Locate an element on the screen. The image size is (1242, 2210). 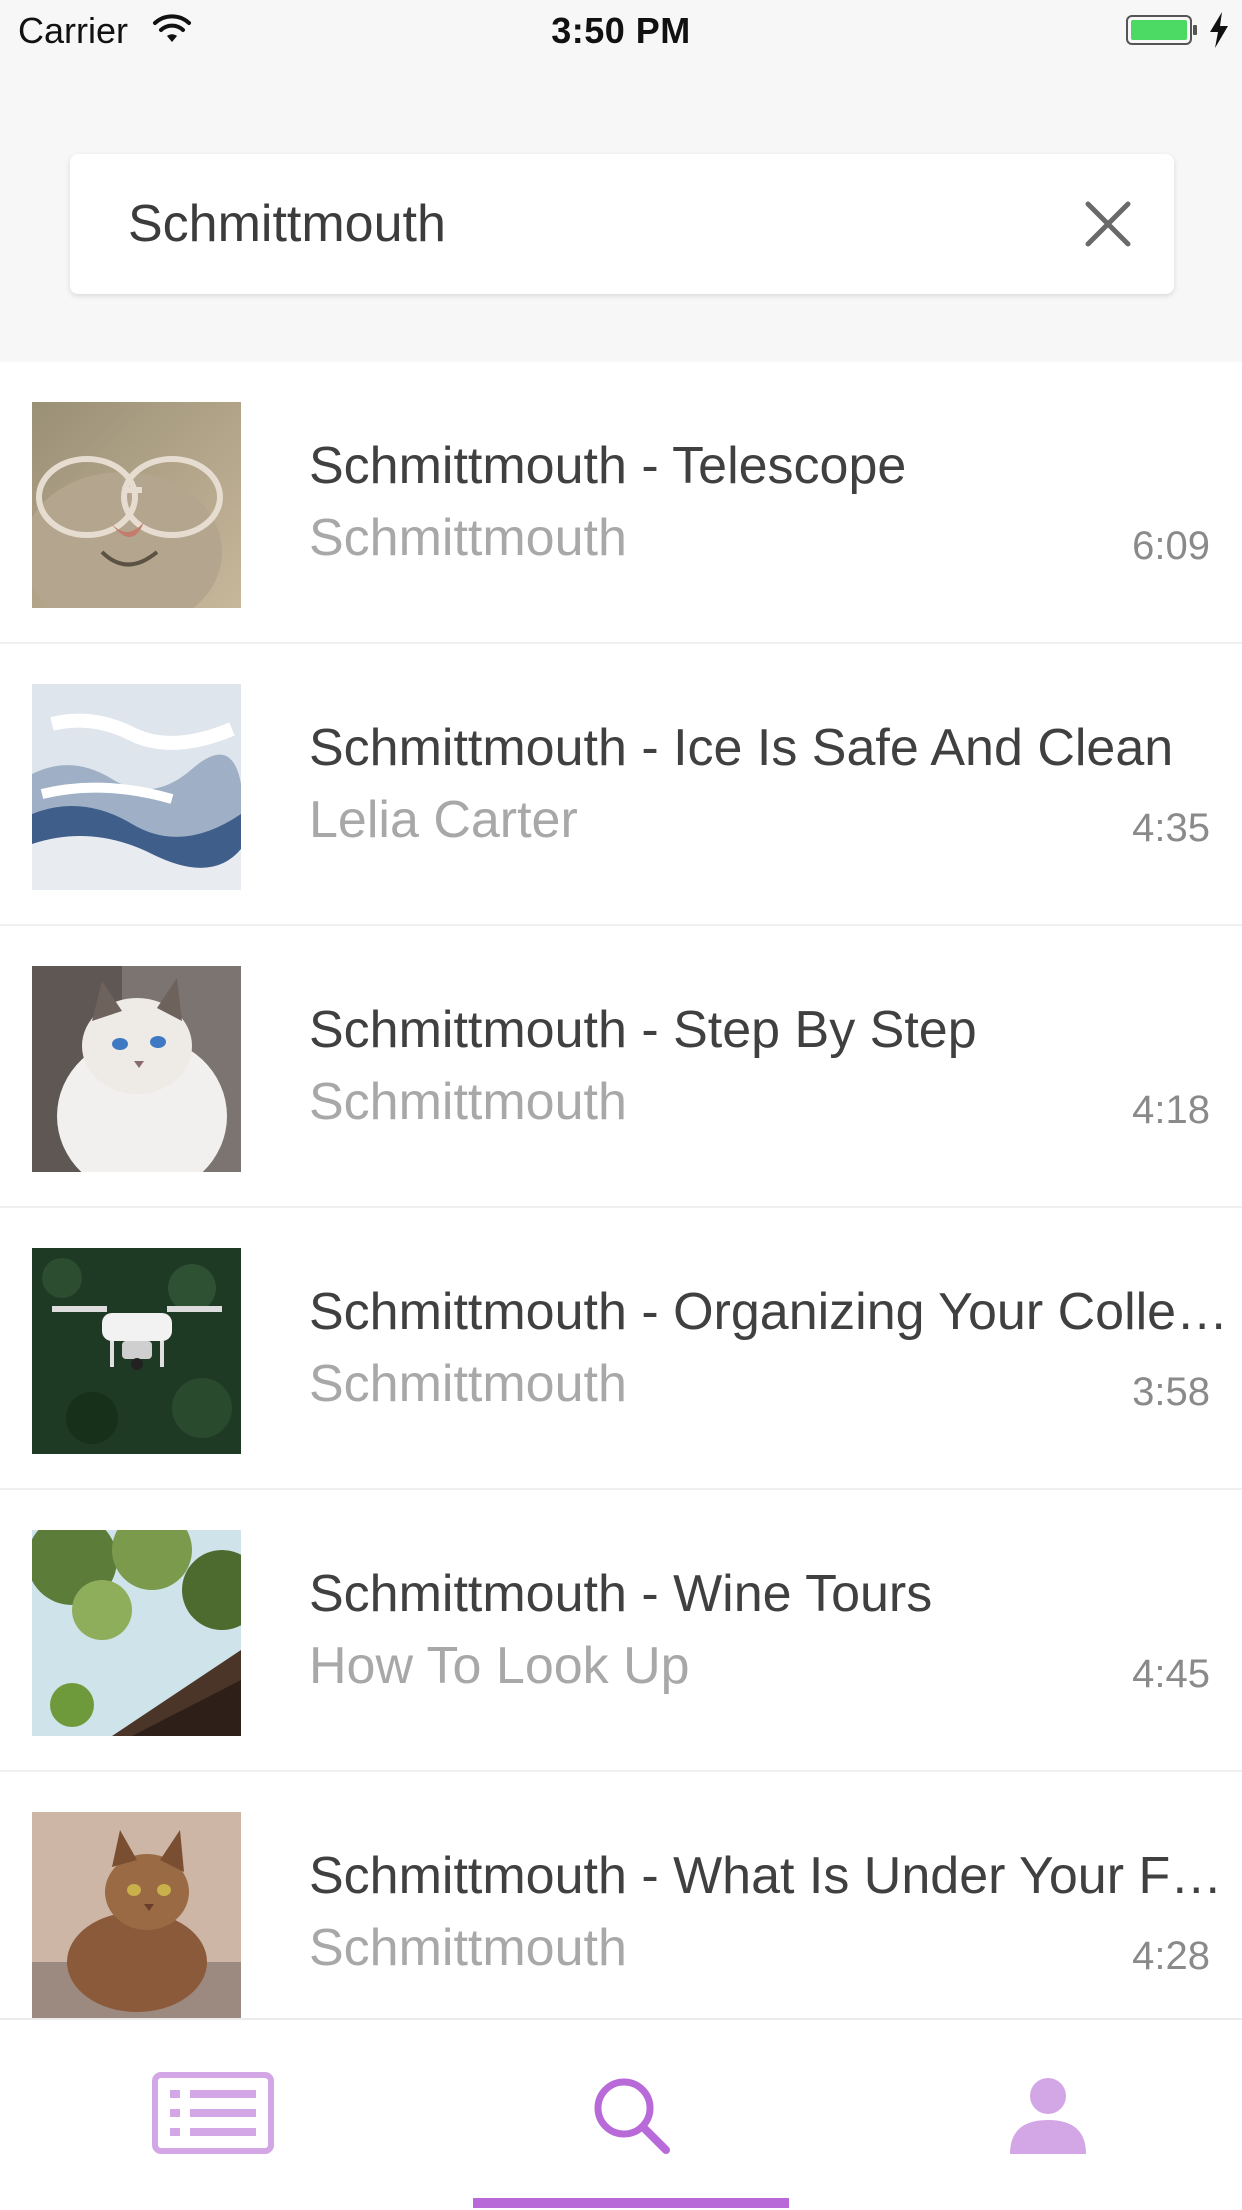
track-duration: 4:28 is located at coordinates (1171, 1956).